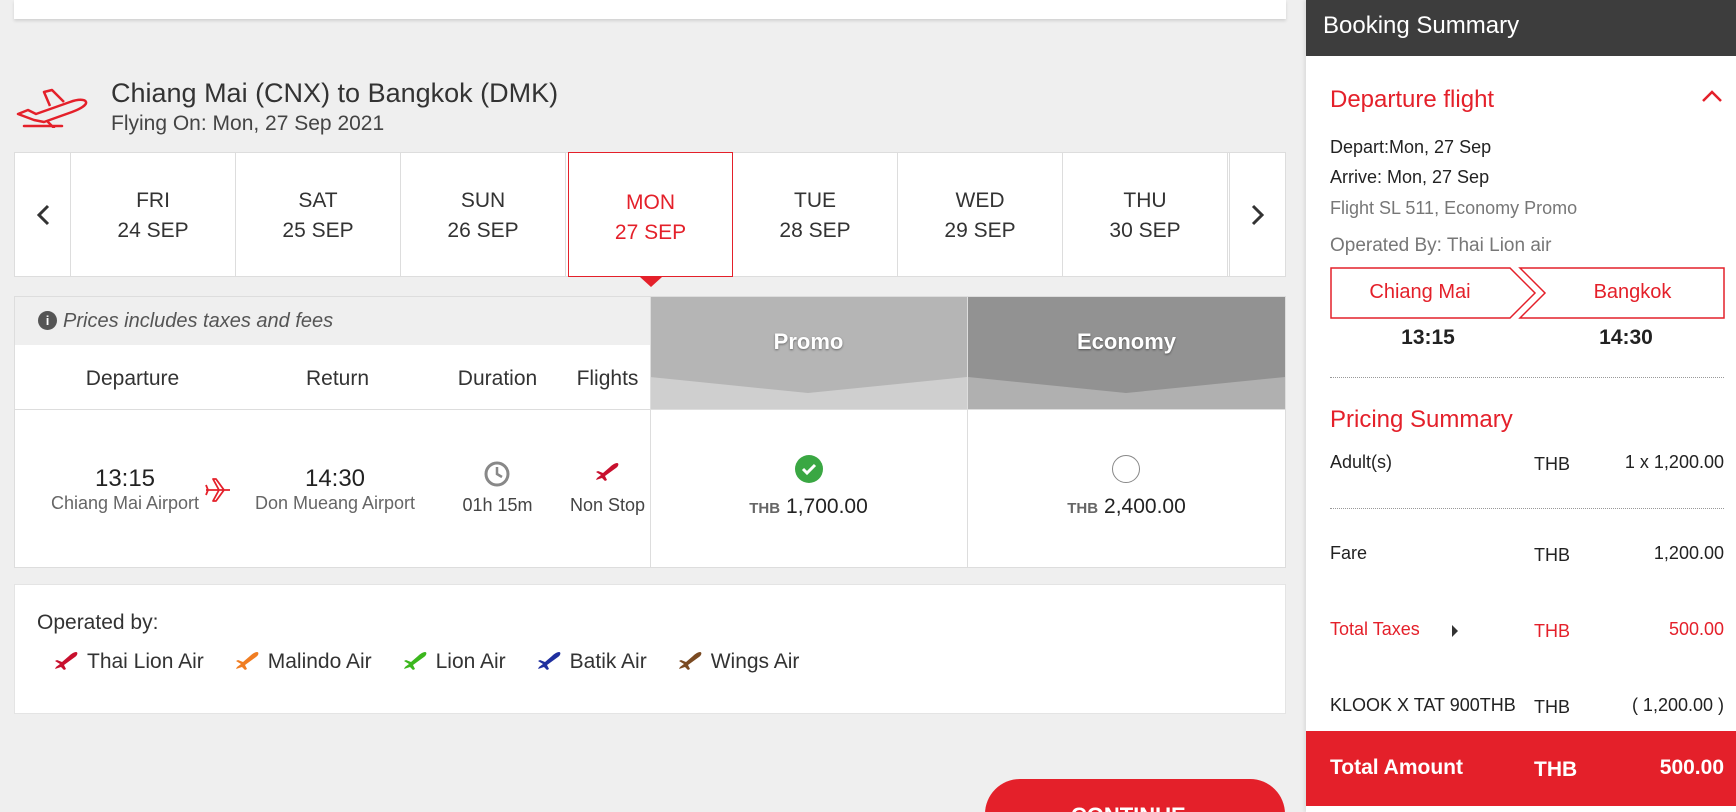 This screenshot has width=1736, height=812. Describe the element at coordinates (980, 214) in the screenshot. I see `date-tab-wed: WED 29 SEP` at that location.